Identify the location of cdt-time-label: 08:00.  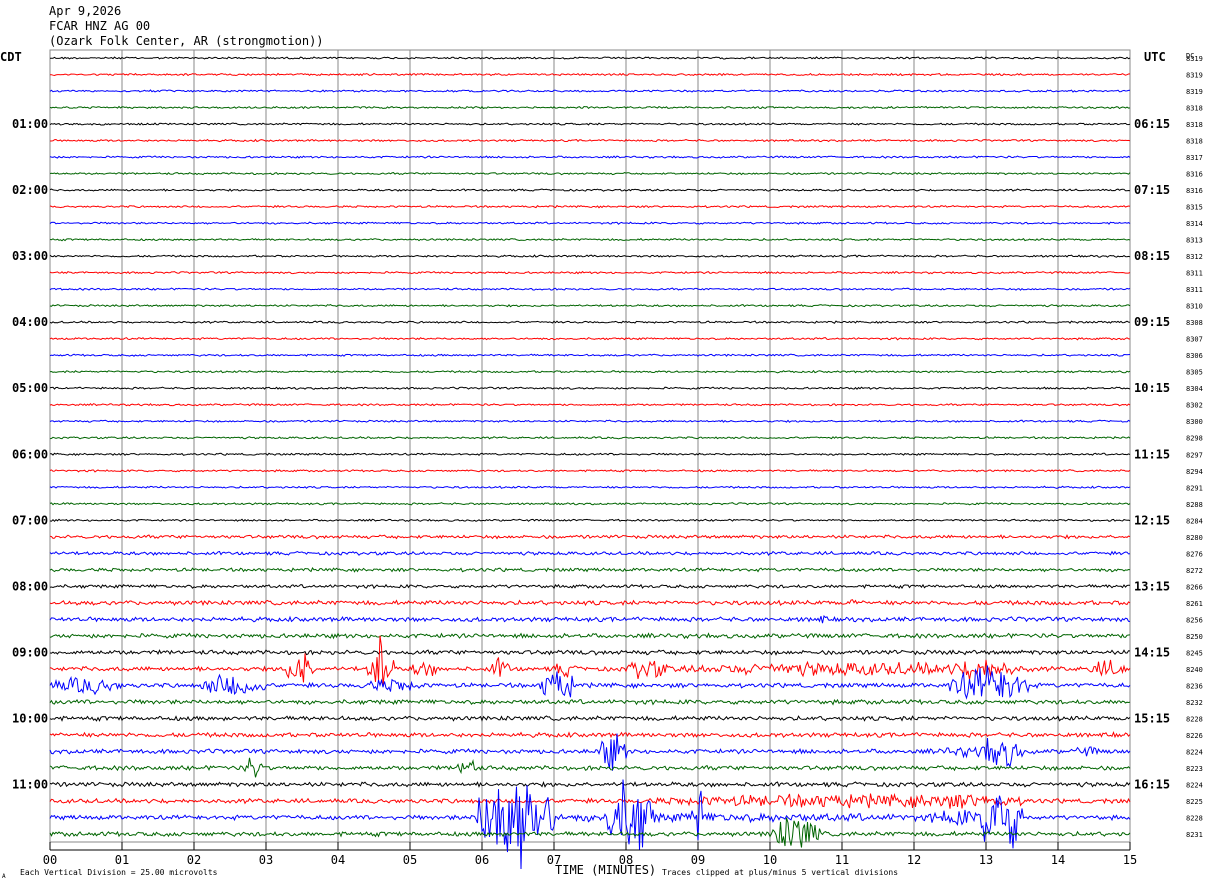
(30, 586).